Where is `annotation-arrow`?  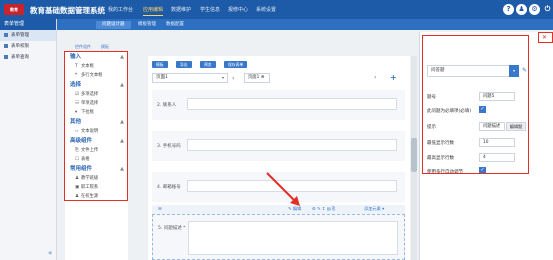 annotation-arrow is located at coordinates (283, 189).